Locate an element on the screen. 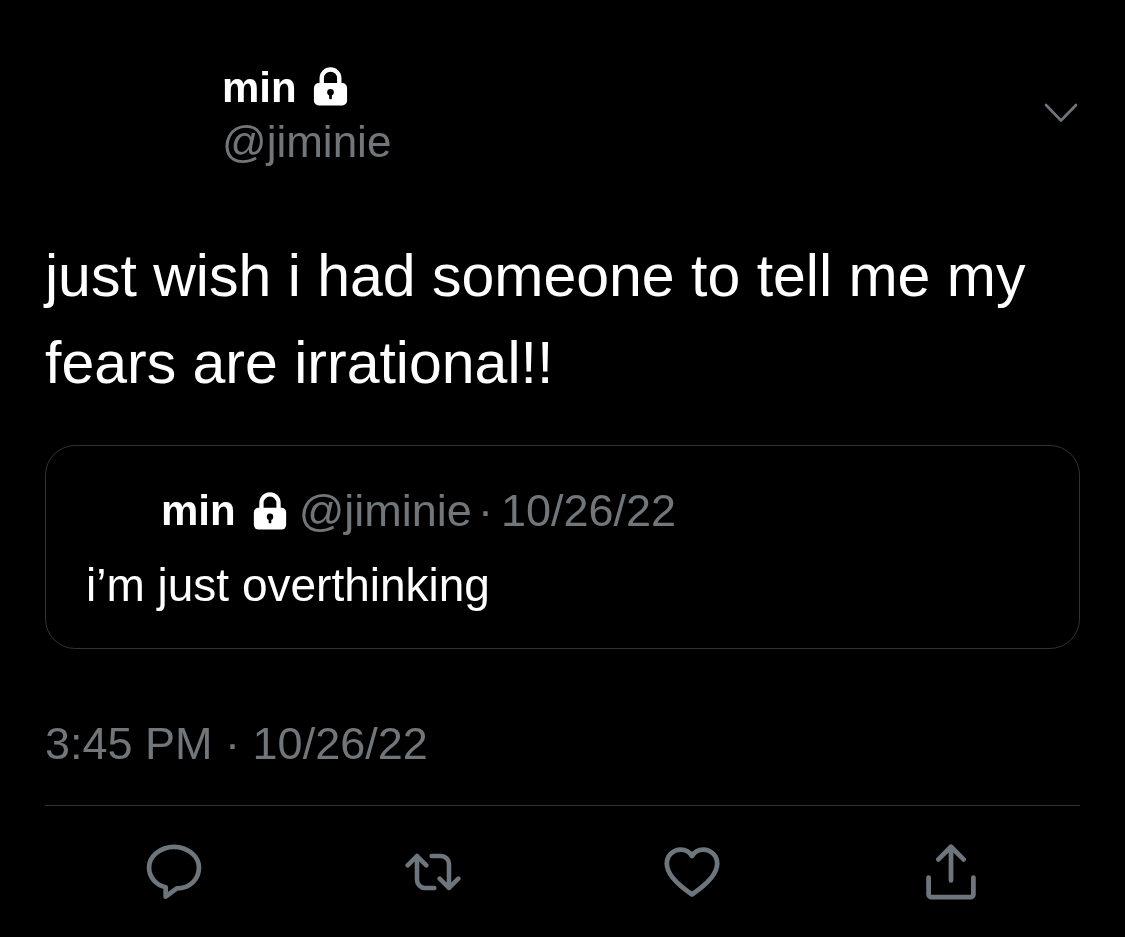 This screenshot has width=1125, height=937. reply-button is located at coordinates (174, 872).